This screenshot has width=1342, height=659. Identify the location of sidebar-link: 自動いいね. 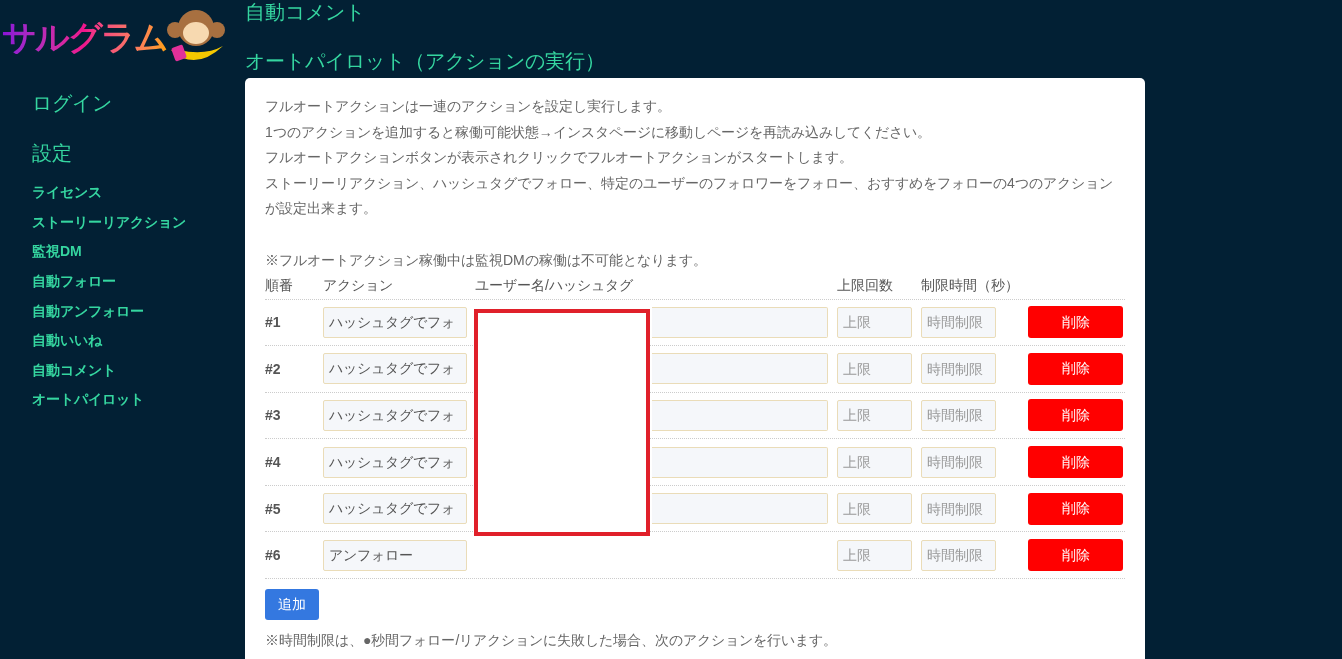
(67, 341).